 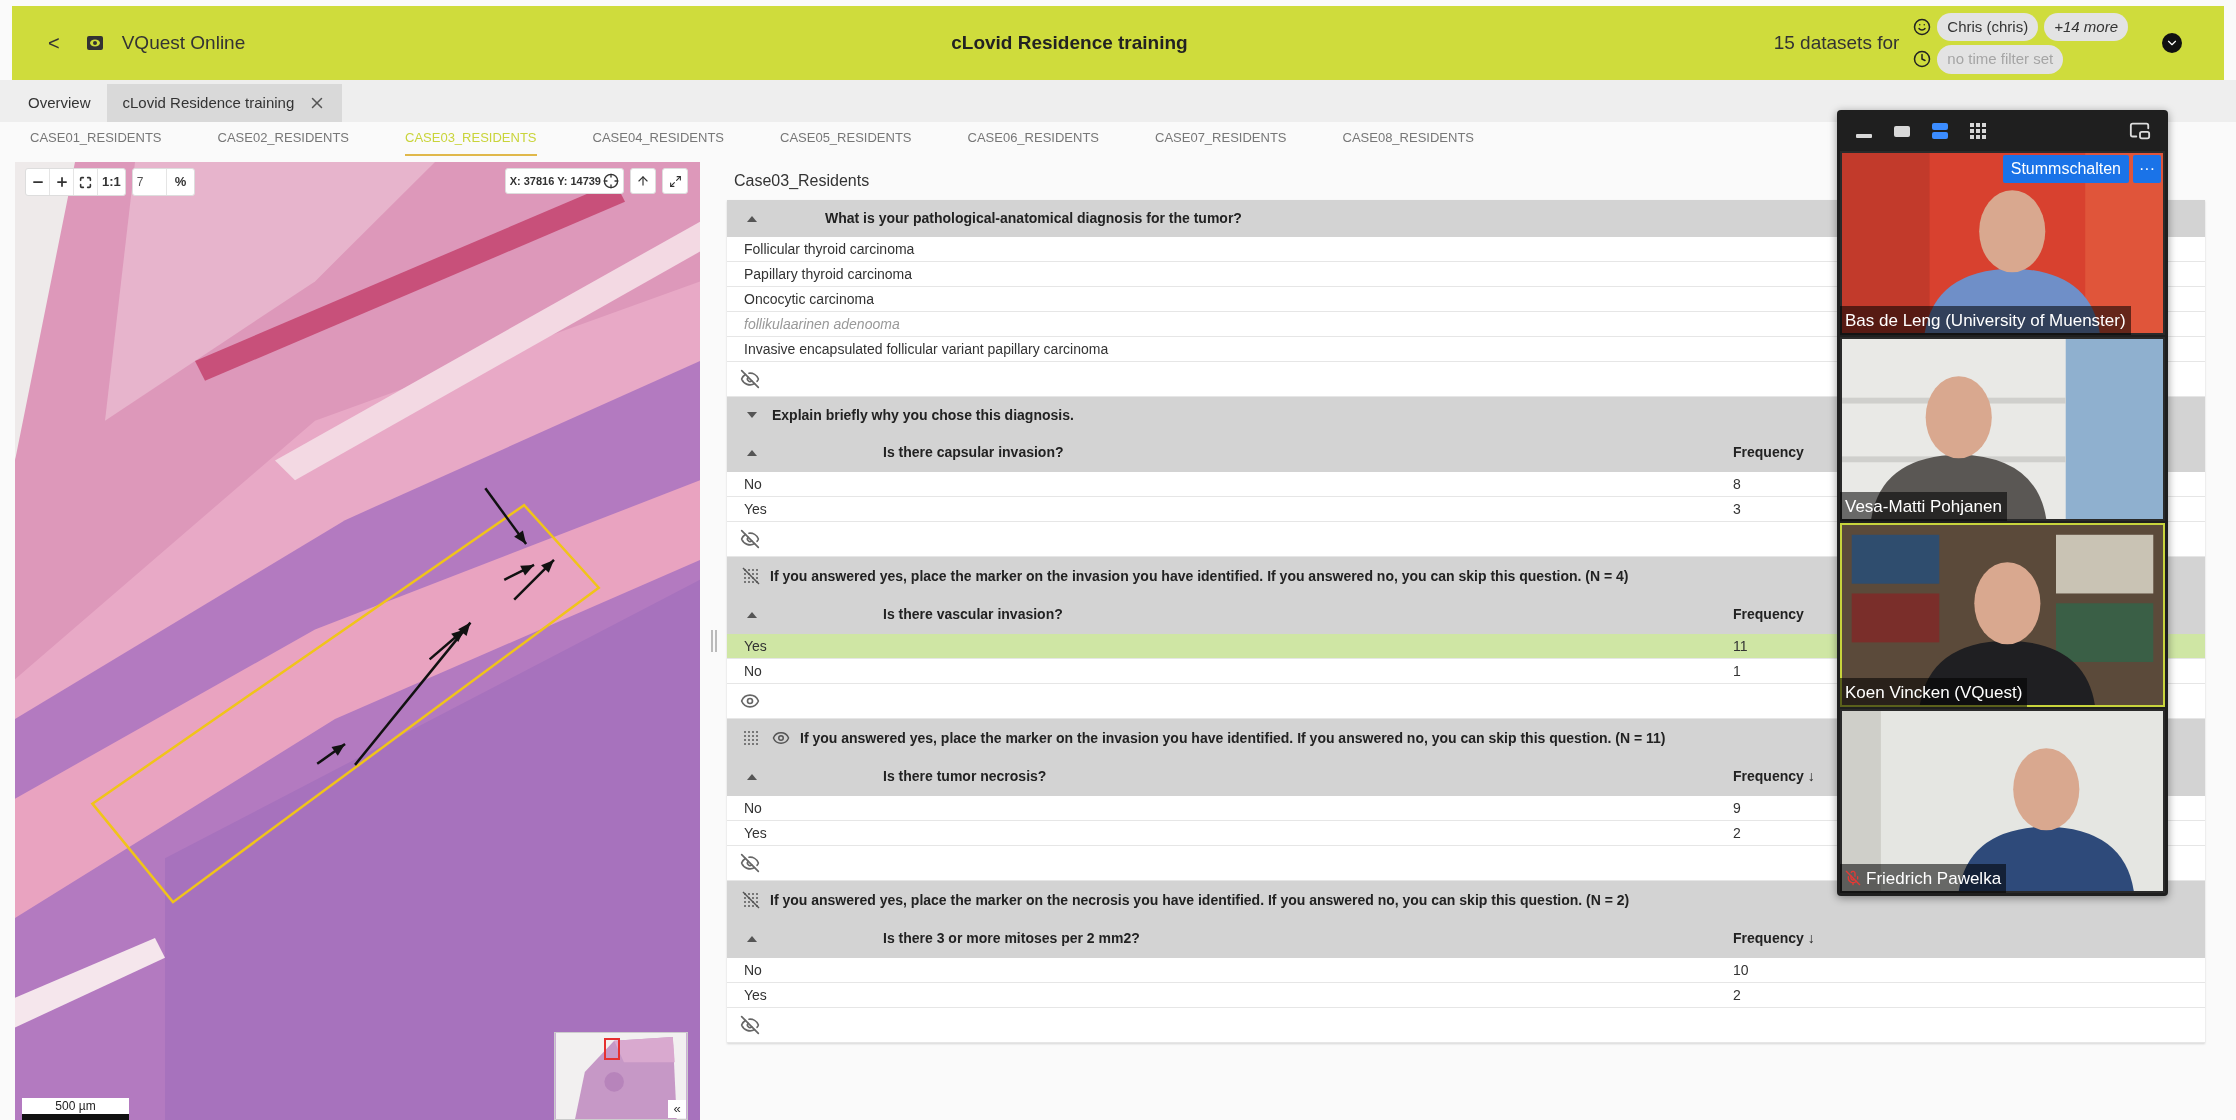 I want to click on tab: cLovid Residence training, so click(x=224, y=103).